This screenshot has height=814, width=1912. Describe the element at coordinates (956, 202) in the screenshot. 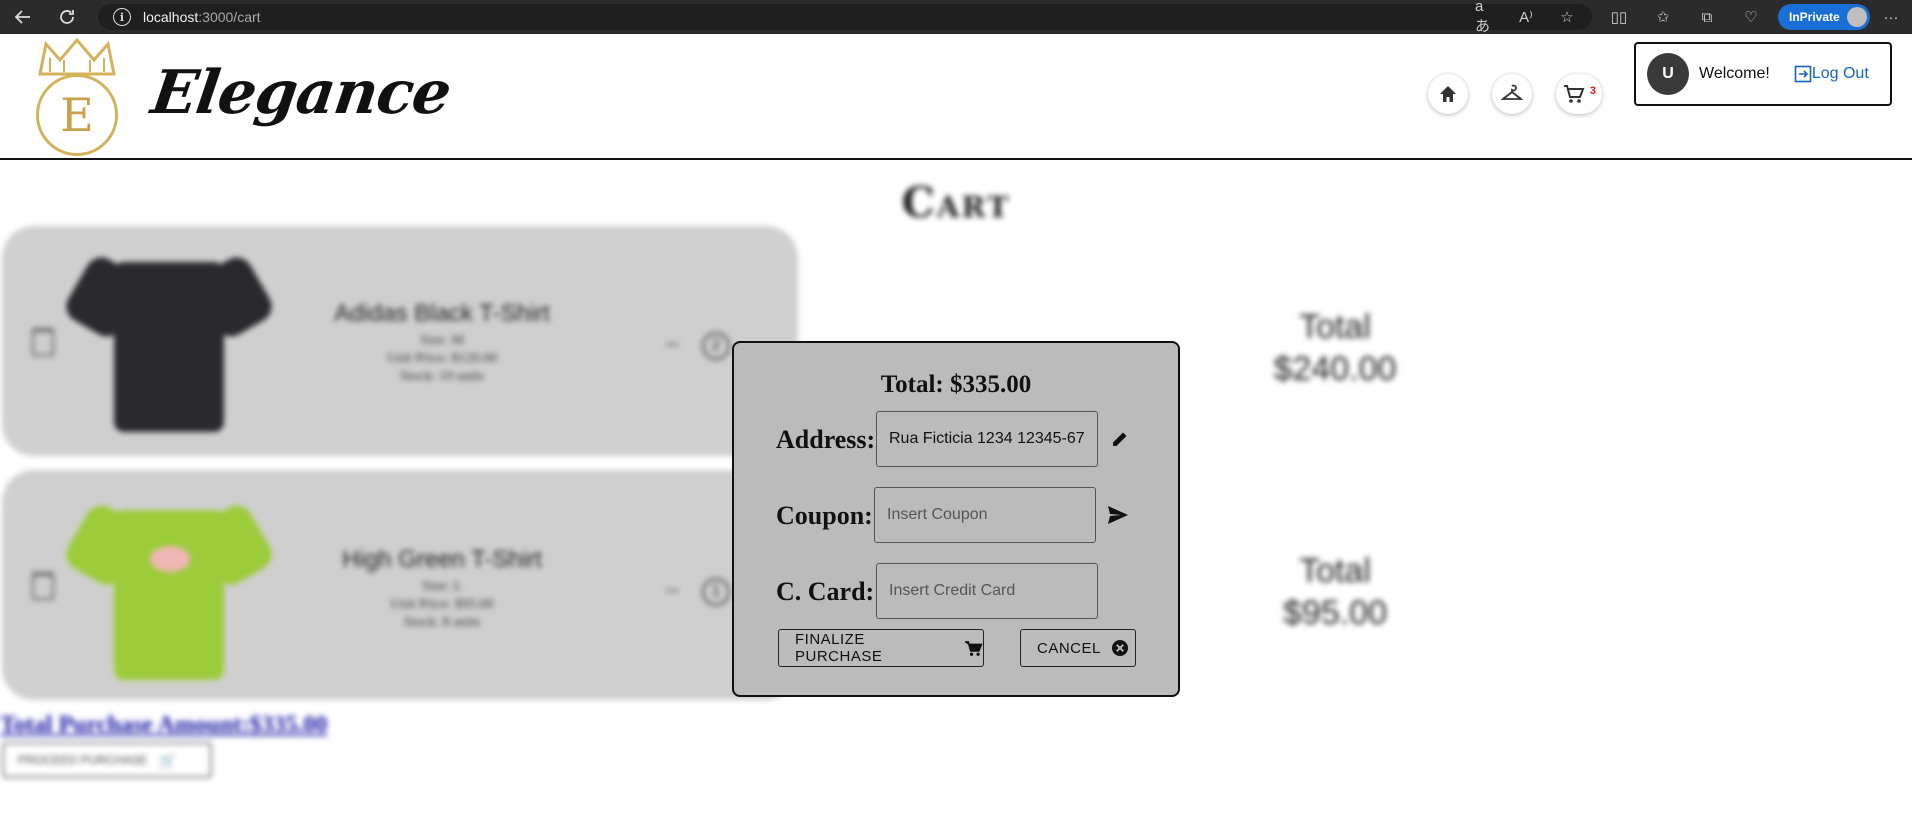

I see `cart-title: Cart` at that location.